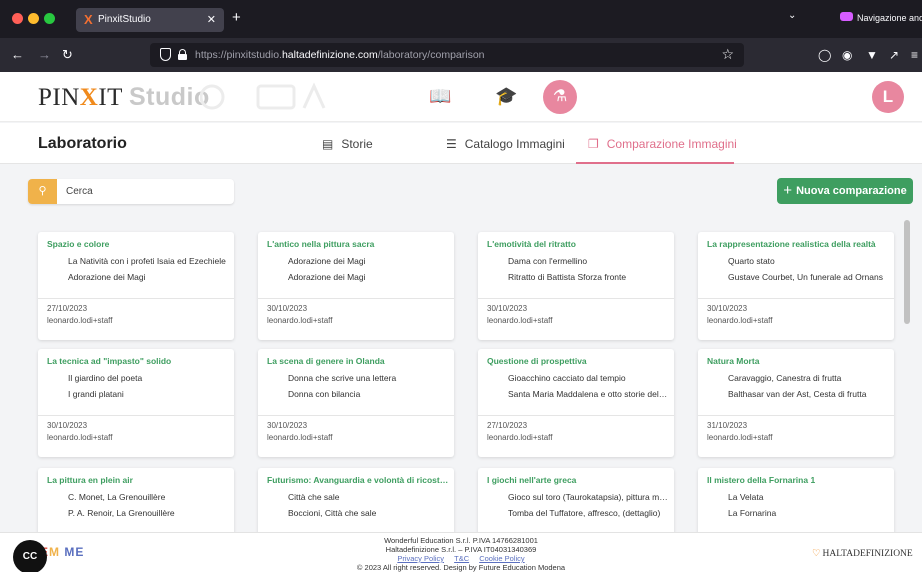  I want to click on card-title: L'antico nella pittura sacra, so click(358, 244).